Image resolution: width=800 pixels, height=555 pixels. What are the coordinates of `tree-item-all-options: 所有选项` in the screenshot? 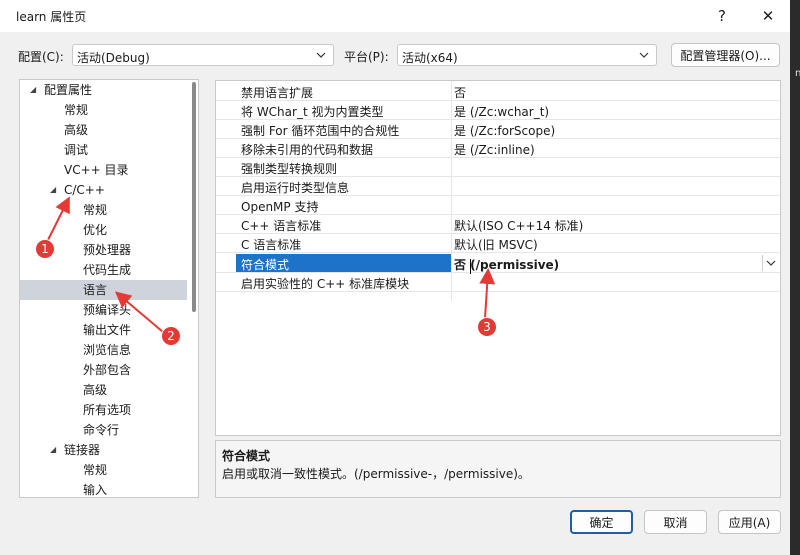 It's located at (103, 410).